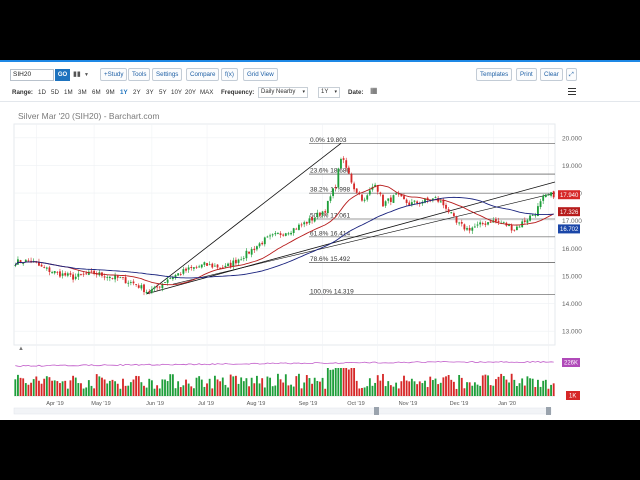 Image resolution: width=640 pixels, height=480 pixels. What do you see at coordinates (176, 93) in the screenshot?
I see `range-10y: 10Y` at bounding box center [176, 93].